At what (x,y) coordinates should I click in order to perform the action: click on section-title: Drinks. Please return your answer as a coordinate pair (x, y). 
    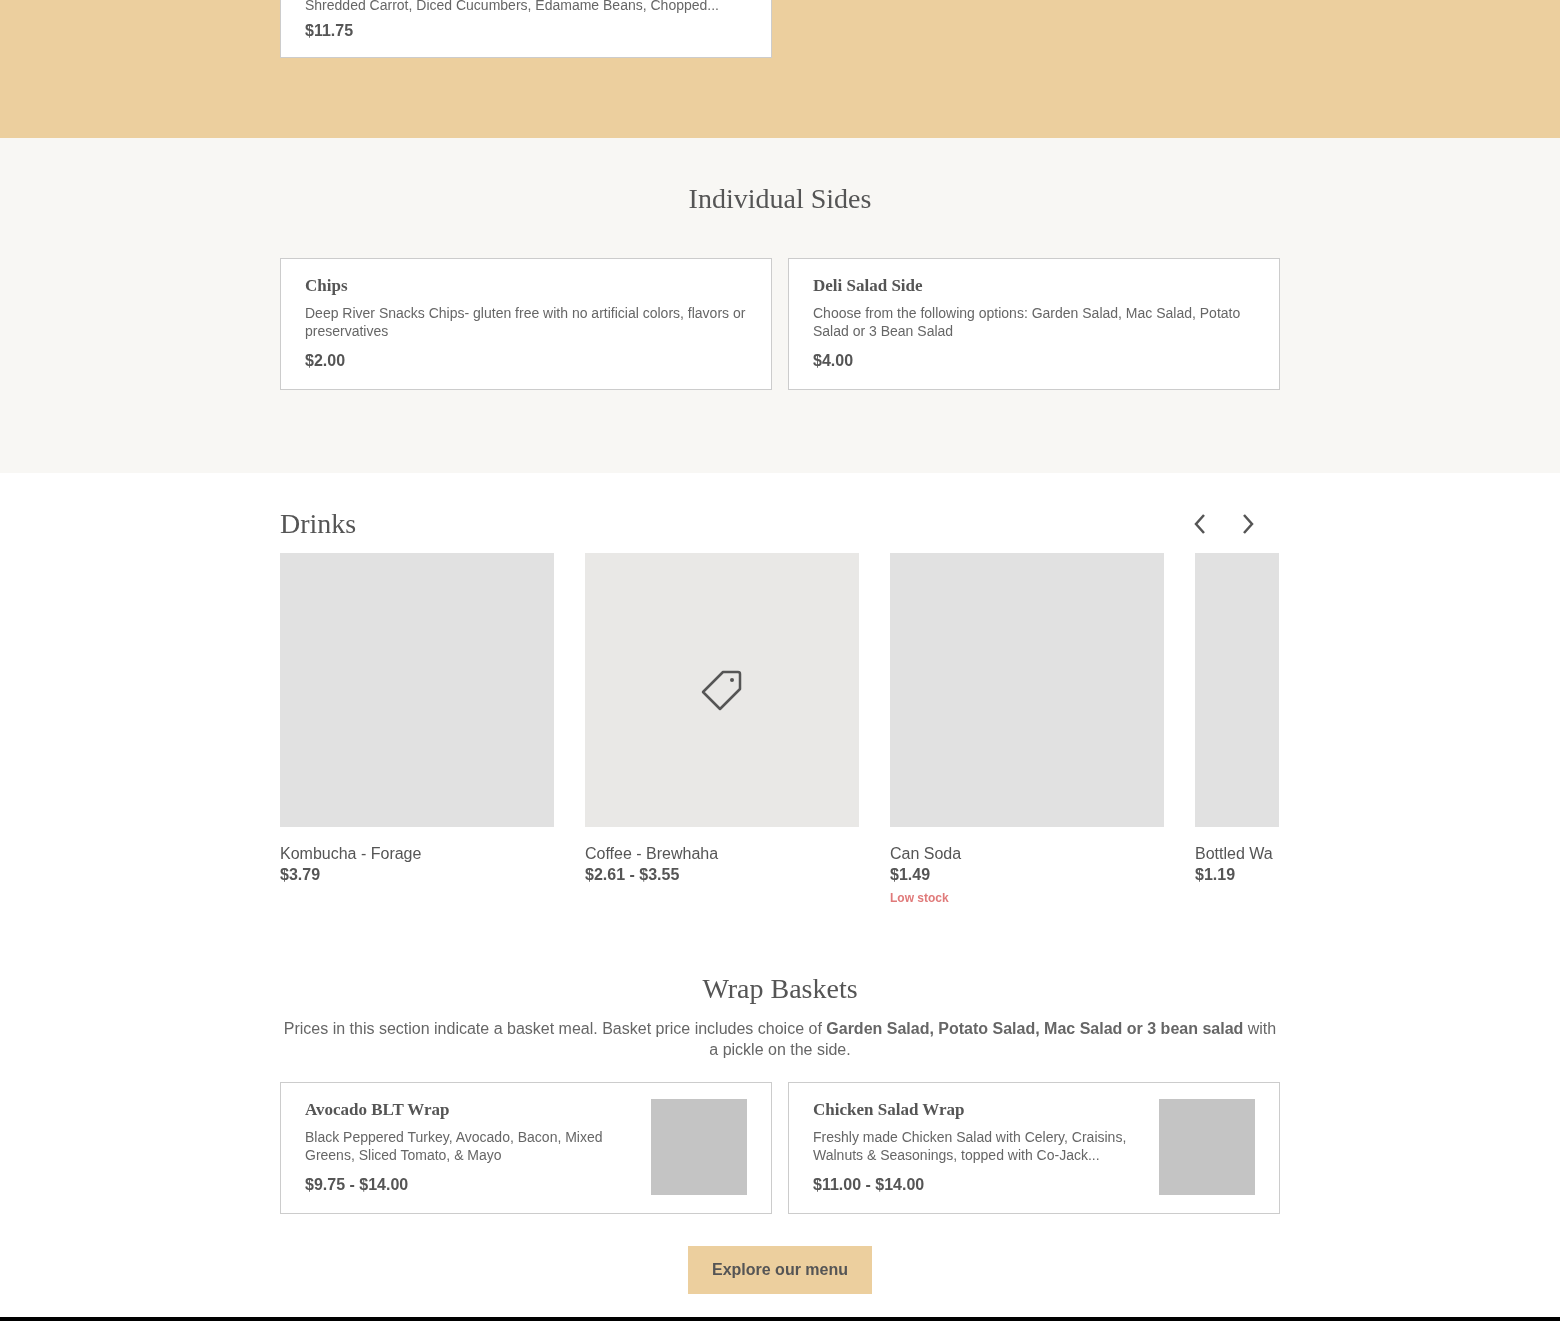
    Looking at the image, I should click on (318, 524).